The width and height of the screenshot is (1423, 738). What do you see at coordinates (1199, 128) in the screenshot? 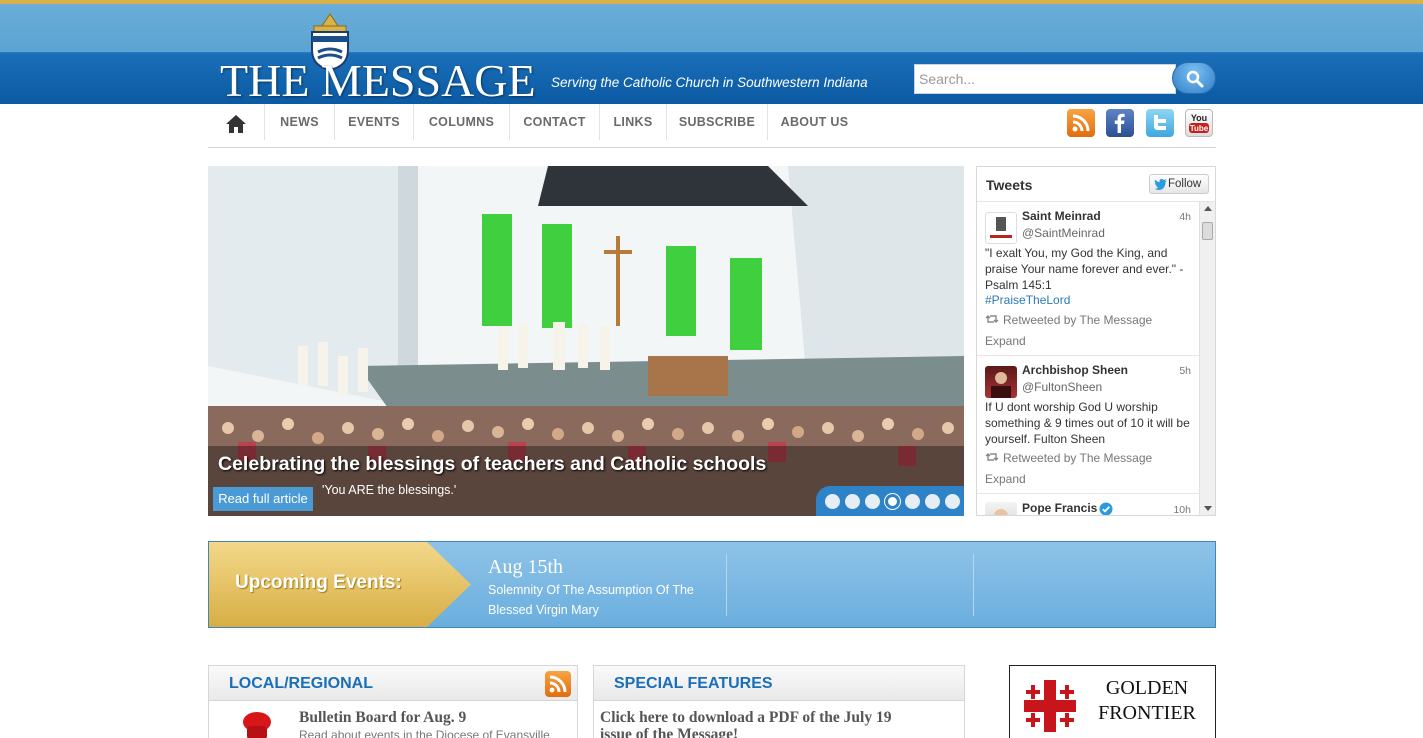
I see `svg-text: Tube` at bounding box center [1199, 128].